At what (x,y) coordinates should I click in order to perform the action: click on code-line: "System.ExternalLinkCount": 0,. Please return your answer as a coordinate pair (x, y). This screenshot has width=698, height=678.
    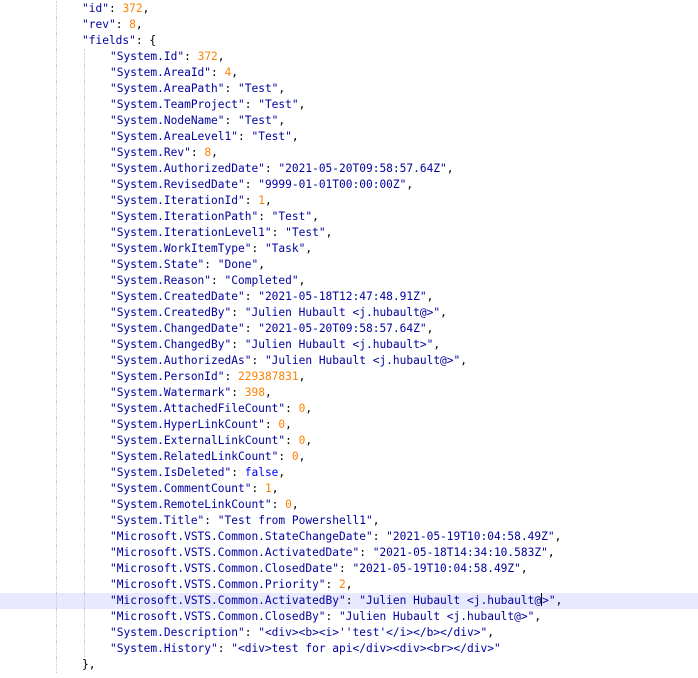
    Looking at the image, I should click on (349, 441).